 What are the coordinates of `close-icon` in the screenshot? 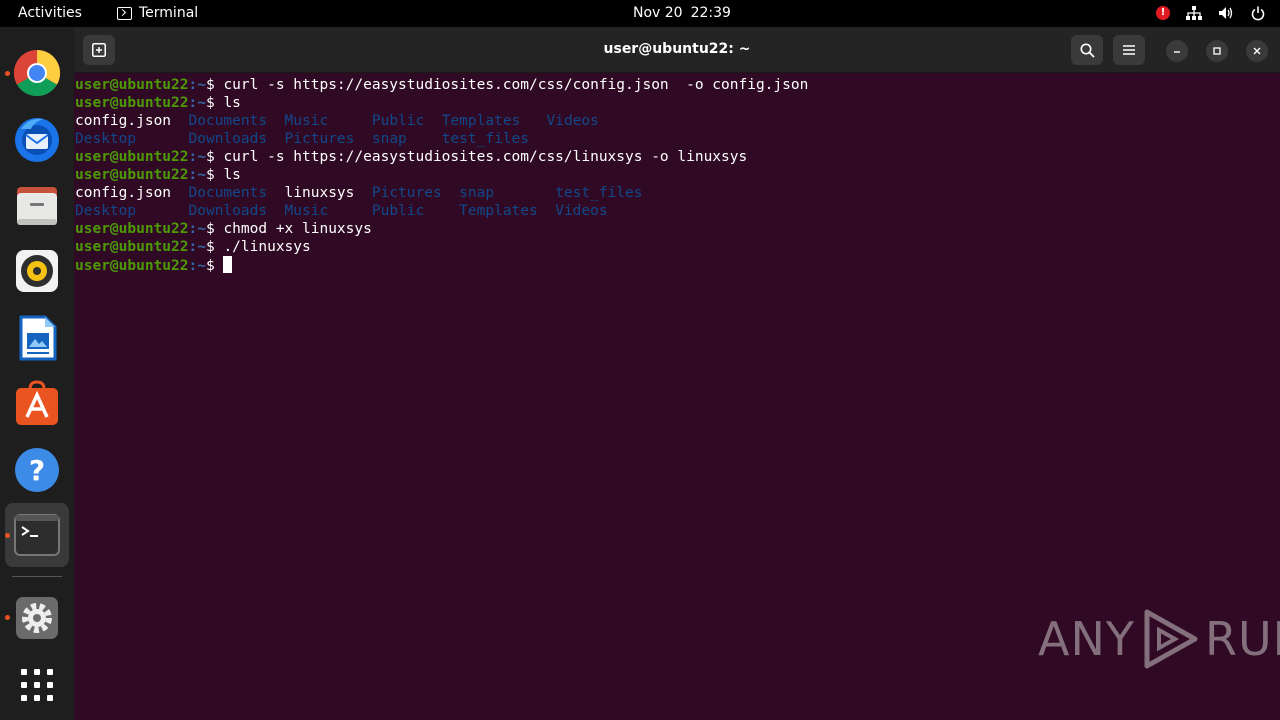 It's located at (1257, 51).